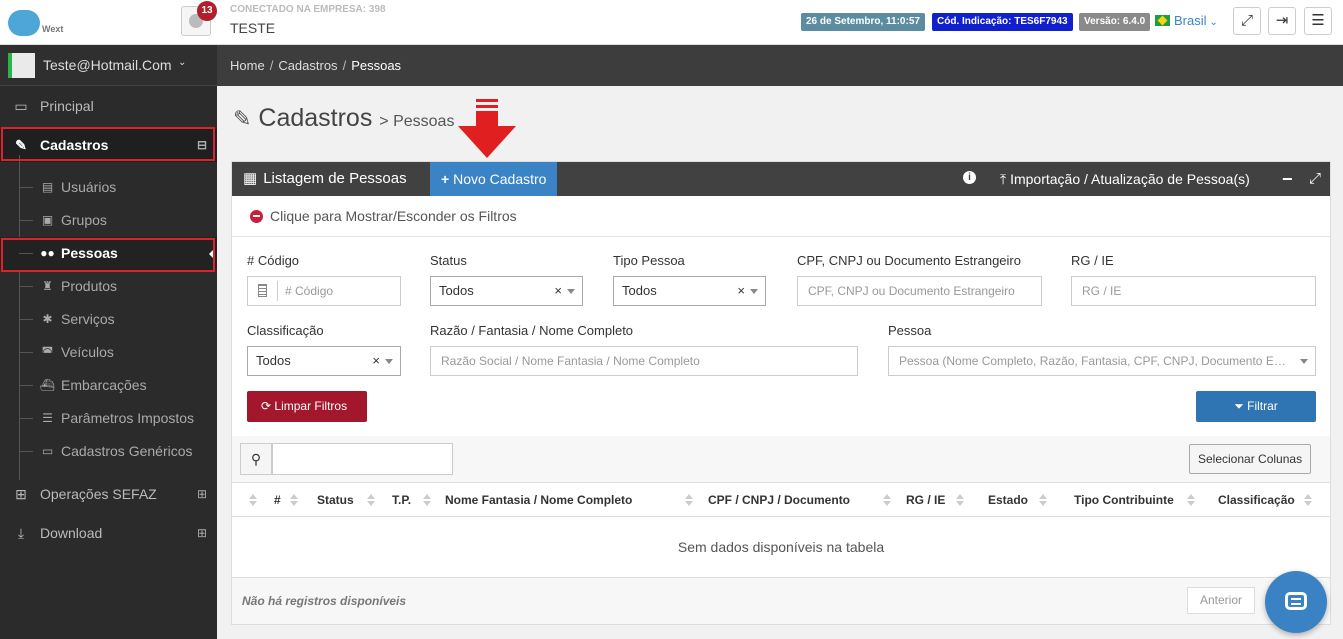 This screenshot has height=639, width=1343. I want to click on rg-ie-field: RG / IE, so click(1193, 291).